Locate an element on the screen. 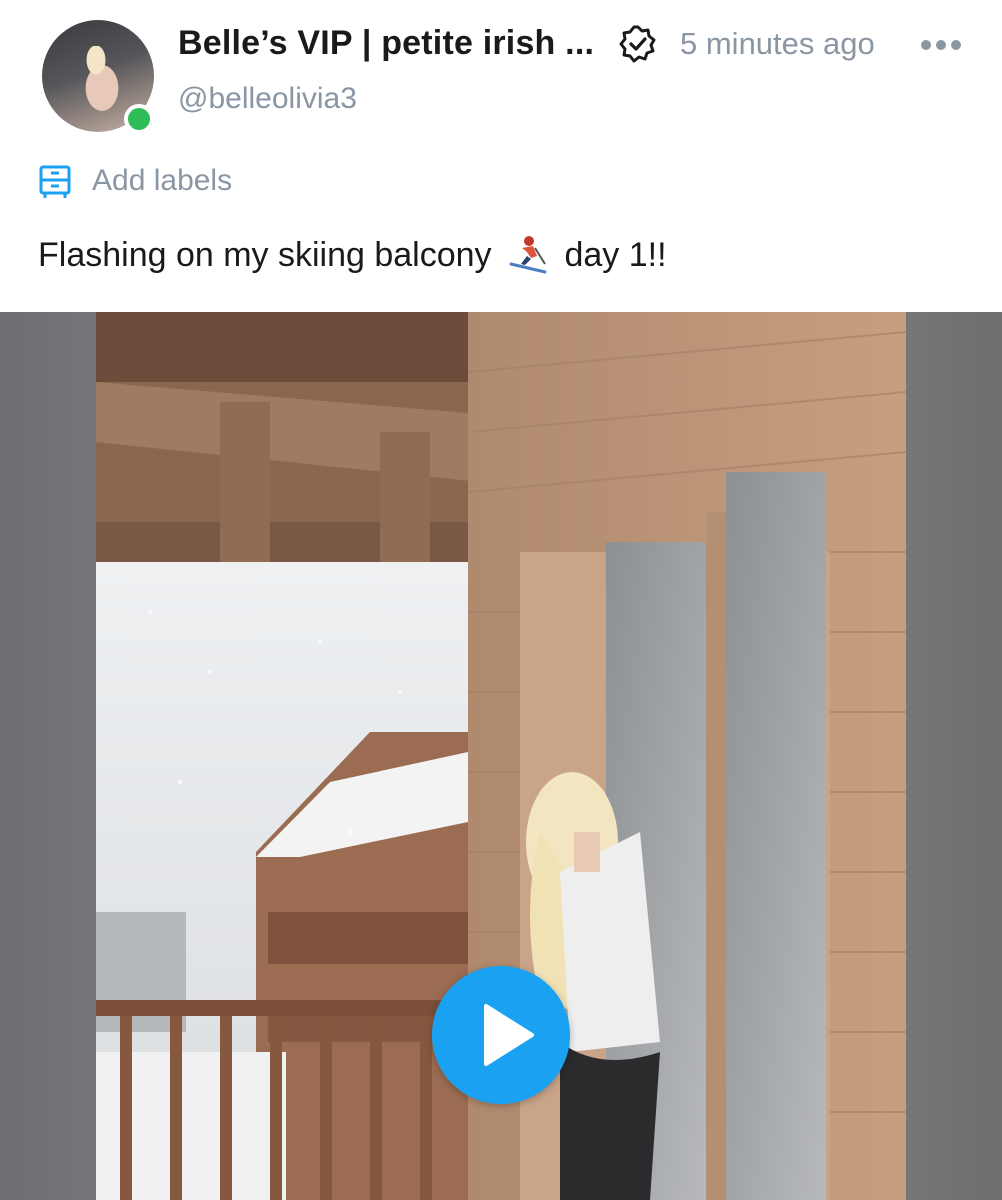 Image resolution: width=1002 pixels, height=1200 pixels. author-handle: @belleolivia3 is located at coordinates (267, 99).